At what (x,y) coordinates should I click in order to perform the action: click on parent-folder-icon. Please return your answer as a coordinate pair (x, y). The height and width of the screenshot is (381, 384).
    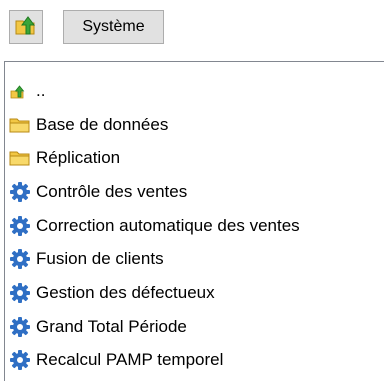
    Looking at the image, I should click on (22, 91).